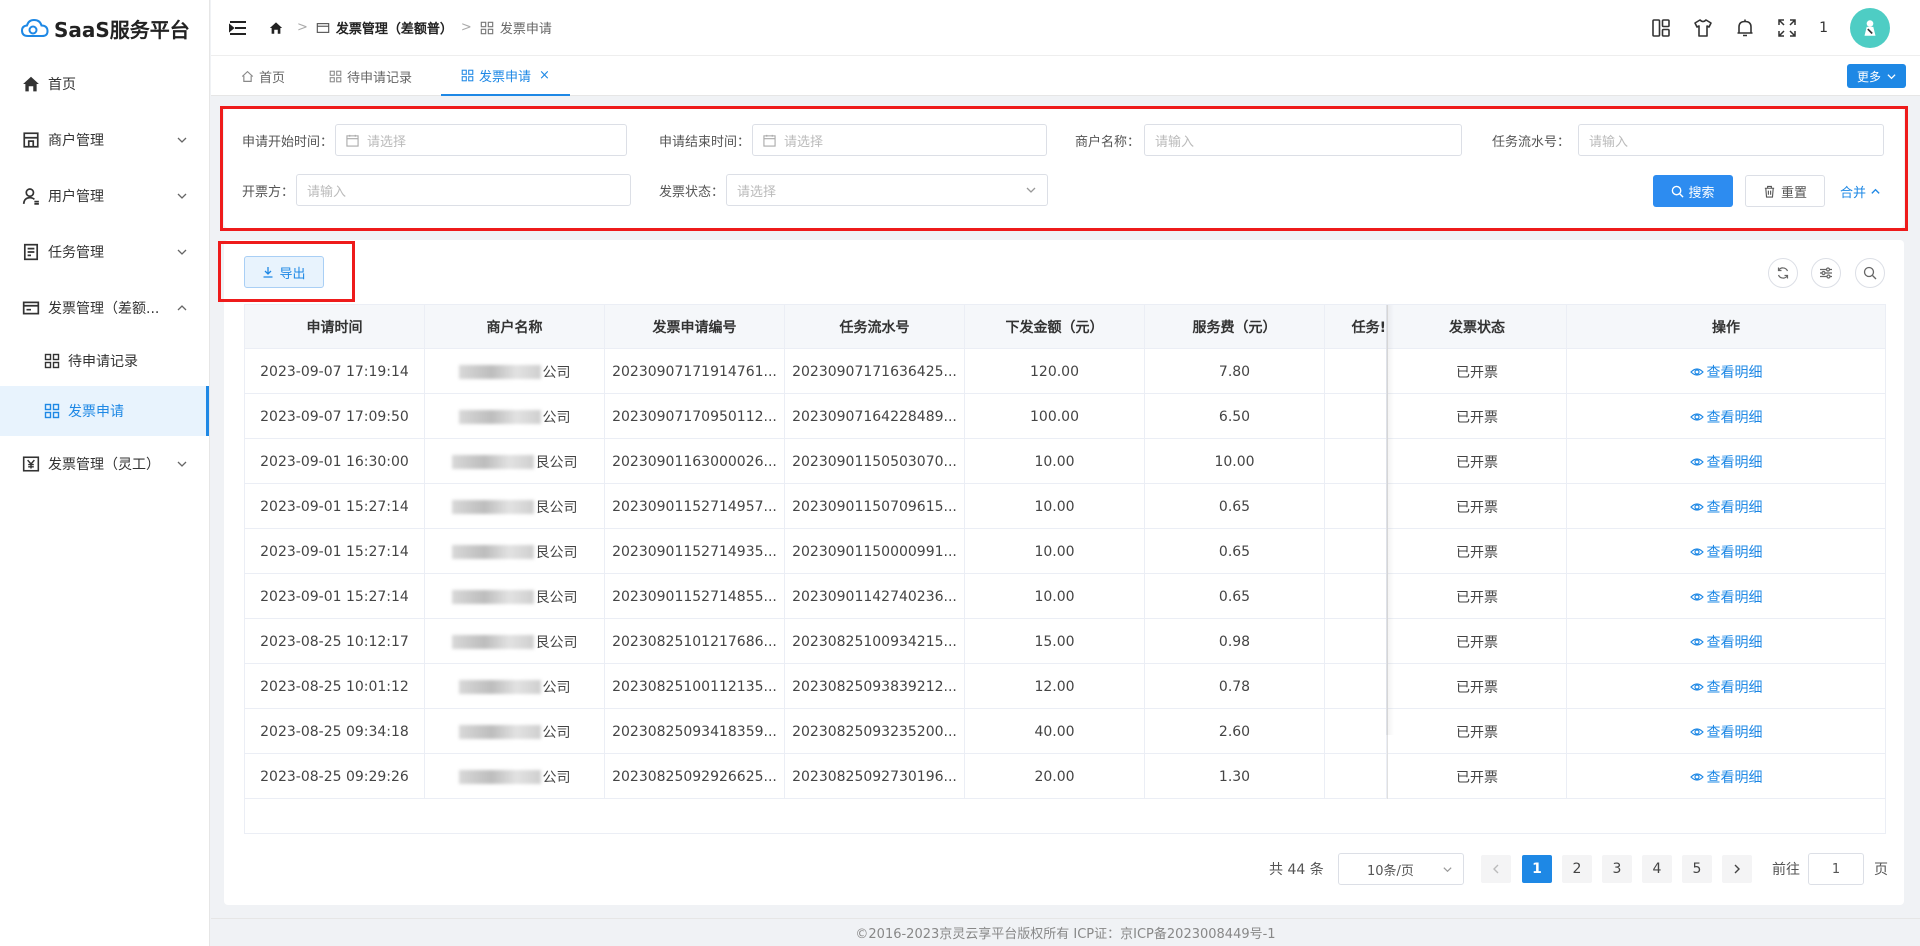 This screenshot has height=946, width=1920. Describe the element at coordinates (182, 196) in the screenshot. I see `chevron-down-icon` at that location.